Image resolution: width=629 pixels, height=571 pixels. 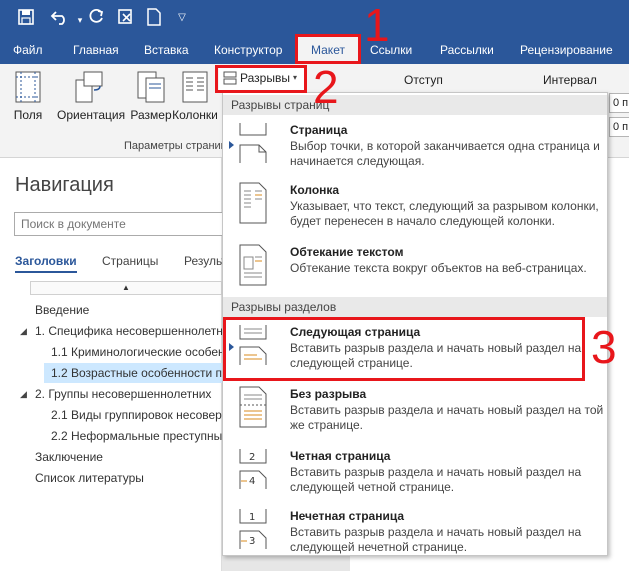 What do you see at coordinates (126, 18) in the screenshot?
I see `print-preview-icon` at bounding box center [126, 18].